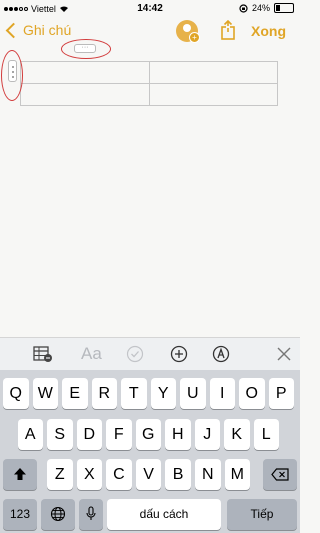 The height and width of the screenshot is (533, 320). What do you see at coordinates (237, 434) in the screenshot?
I see `key-k: K` at bounding box center [237, 434].